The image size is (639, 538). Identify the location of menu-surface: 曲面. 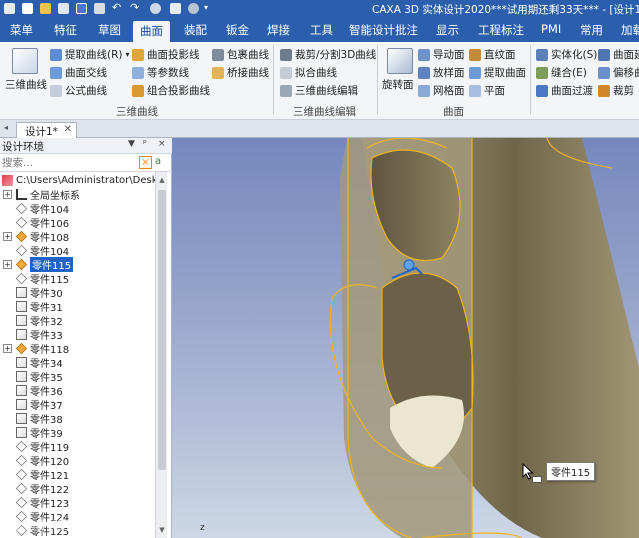
(151, 31).